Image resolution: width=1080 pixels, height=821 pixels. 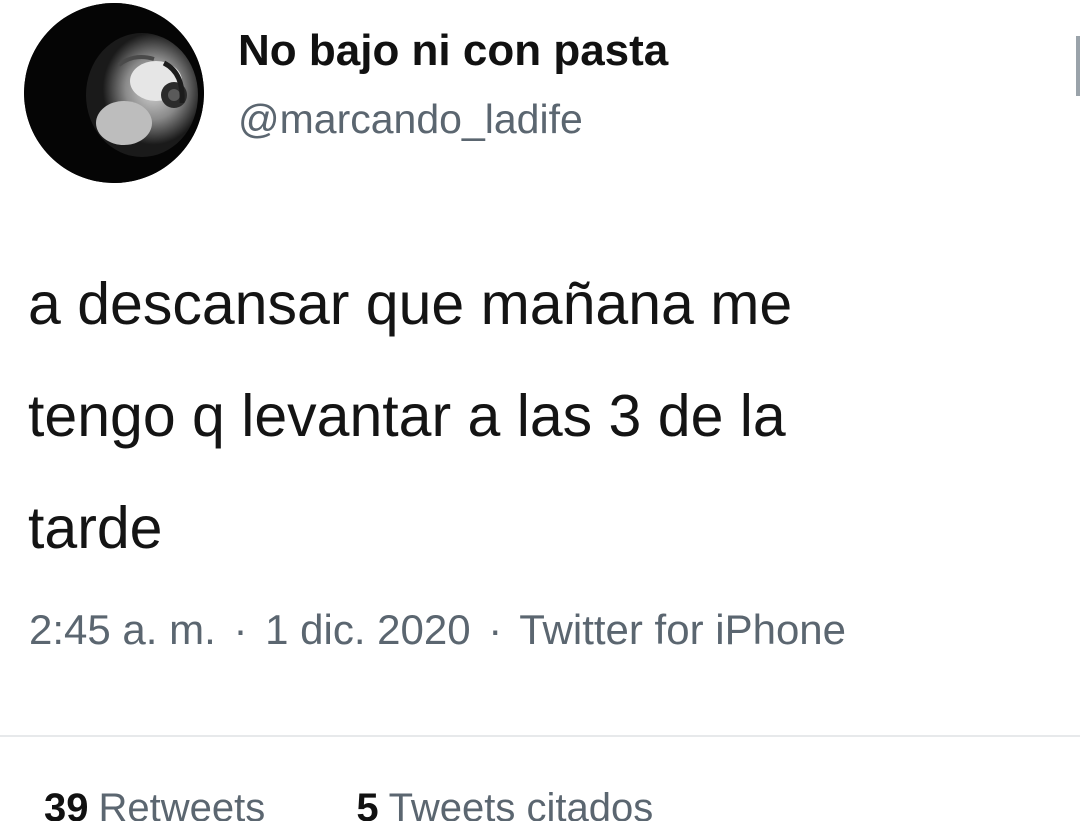 What do you see at coordinates (367, 803) in the screenshot?
I see `quotes-count: 5` at bounding box center [367, 803].